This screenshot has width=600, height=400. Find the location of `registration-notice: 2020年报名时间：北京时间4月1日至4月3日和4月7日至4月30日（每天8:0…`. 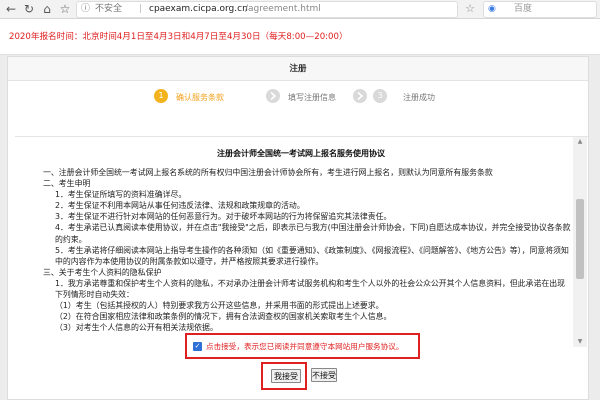

registration-notice: 2020年报名时间：北京时间4月1日至4月3日和4月7日至4月30日（每天8:0… is located at coordinates (300, 37).